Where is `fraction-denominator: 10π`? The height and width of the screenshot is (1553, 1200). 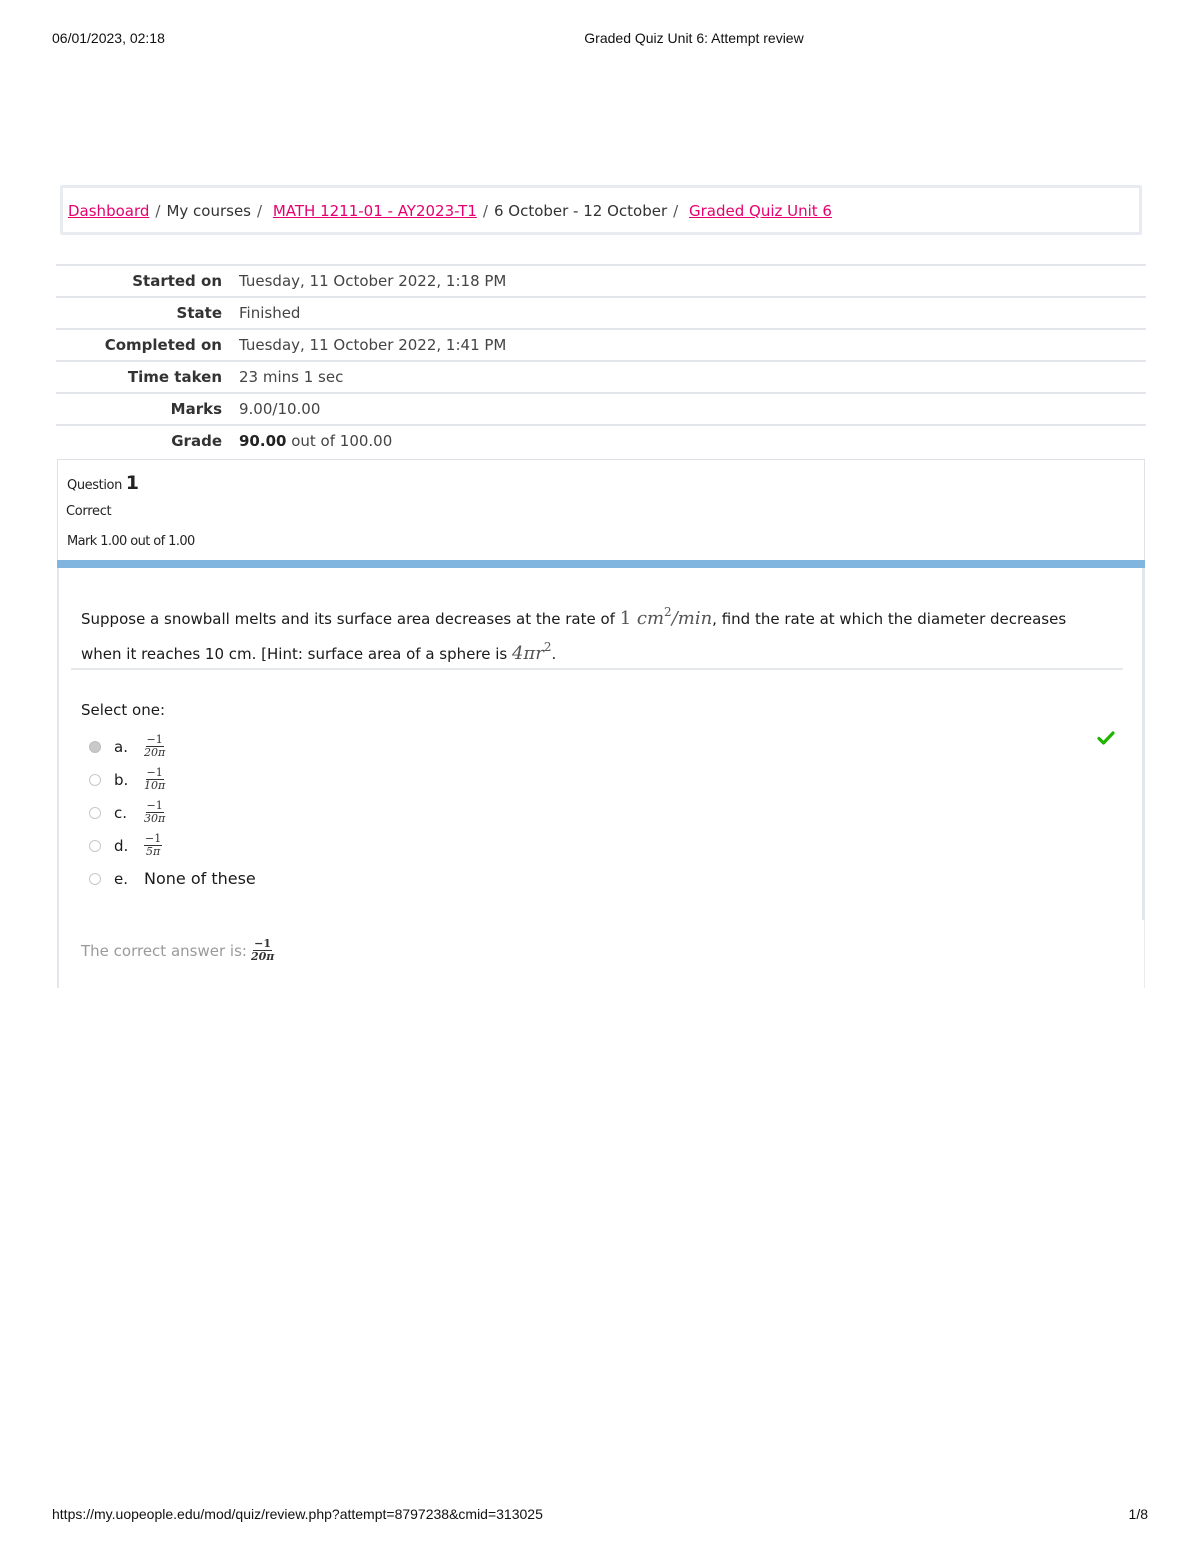
fraction-denominator: 10π is located at coordinates (155, 785).